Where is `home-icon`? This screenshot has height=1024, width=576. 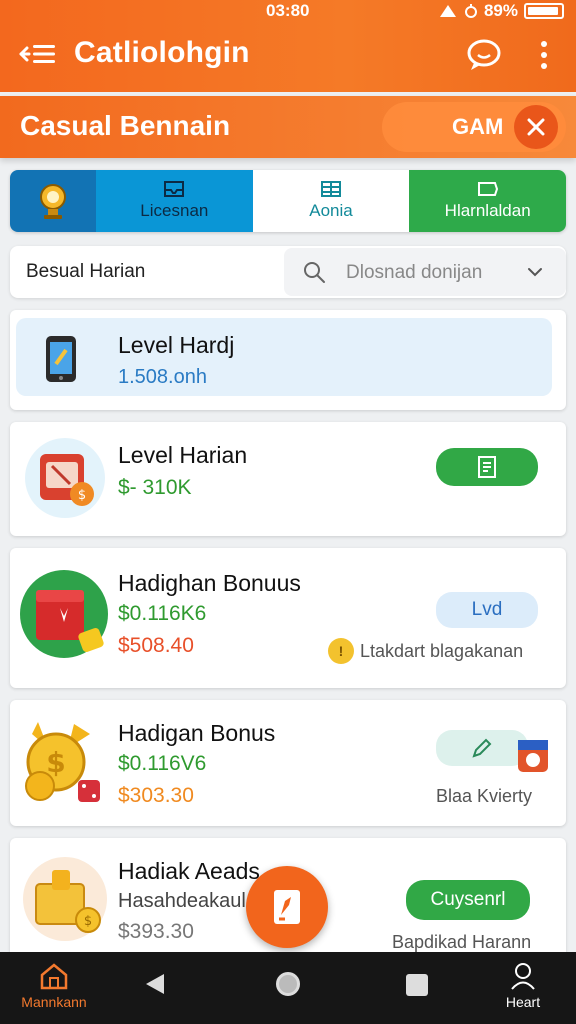 home-icon is located at coordinates (54, 976).